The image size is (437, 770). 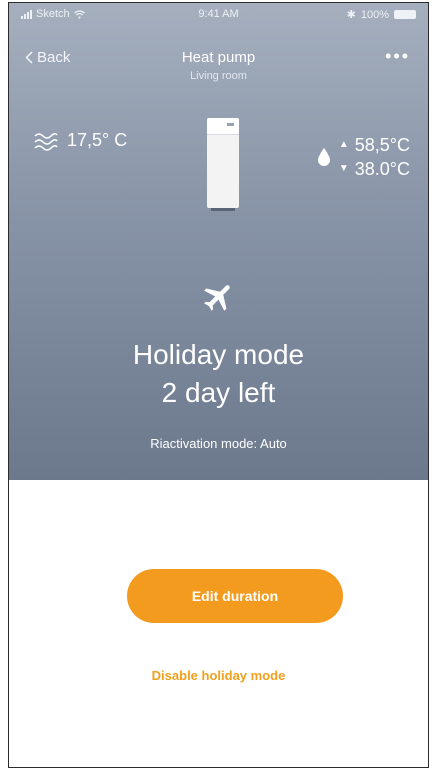 I want to click on arrow-up-icon: ▲, so click(x=343, y=144).